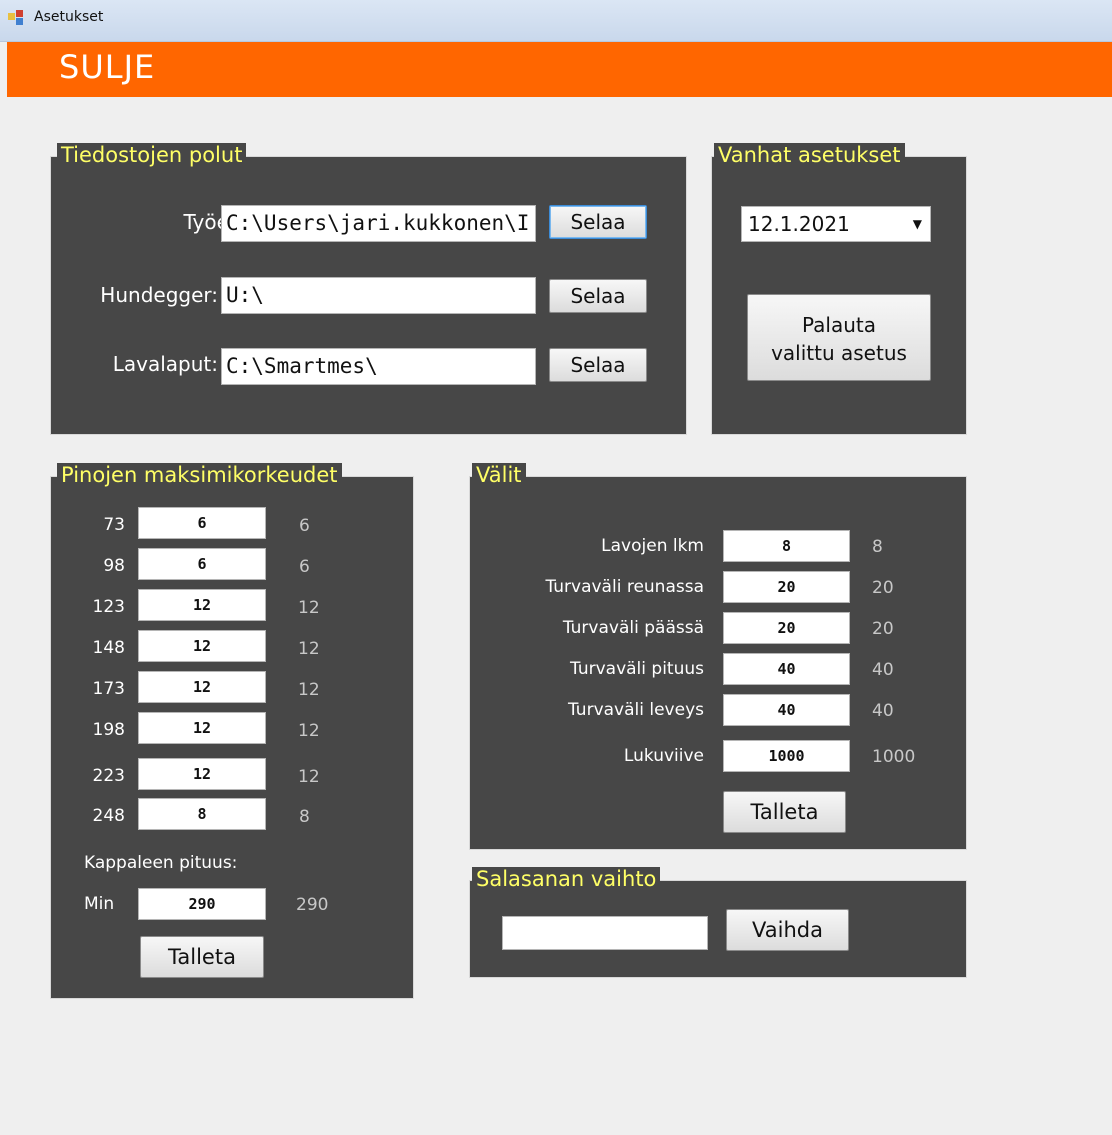 The width and height of the screenshot is (1112, 1135). Describe the element at coordinates (652, 546) in the screenshot. I see `gap-label: Lavojen lkm` at that location.